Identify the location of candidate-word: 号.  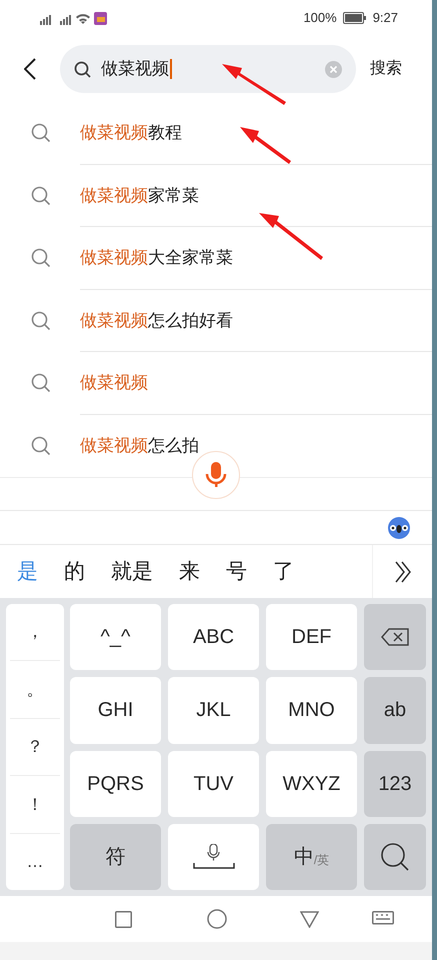
(236, 572).